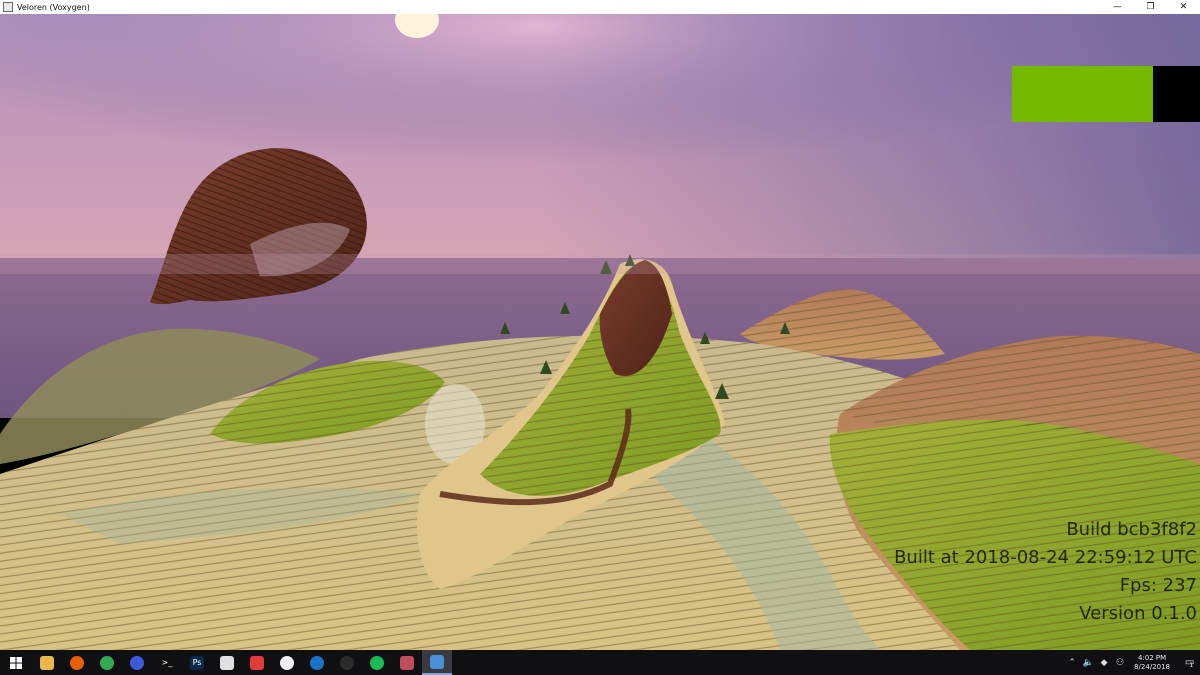 This screenshot has width=1200, height=675. I want to click on taskbar-app-firefox, so click(77, 662).